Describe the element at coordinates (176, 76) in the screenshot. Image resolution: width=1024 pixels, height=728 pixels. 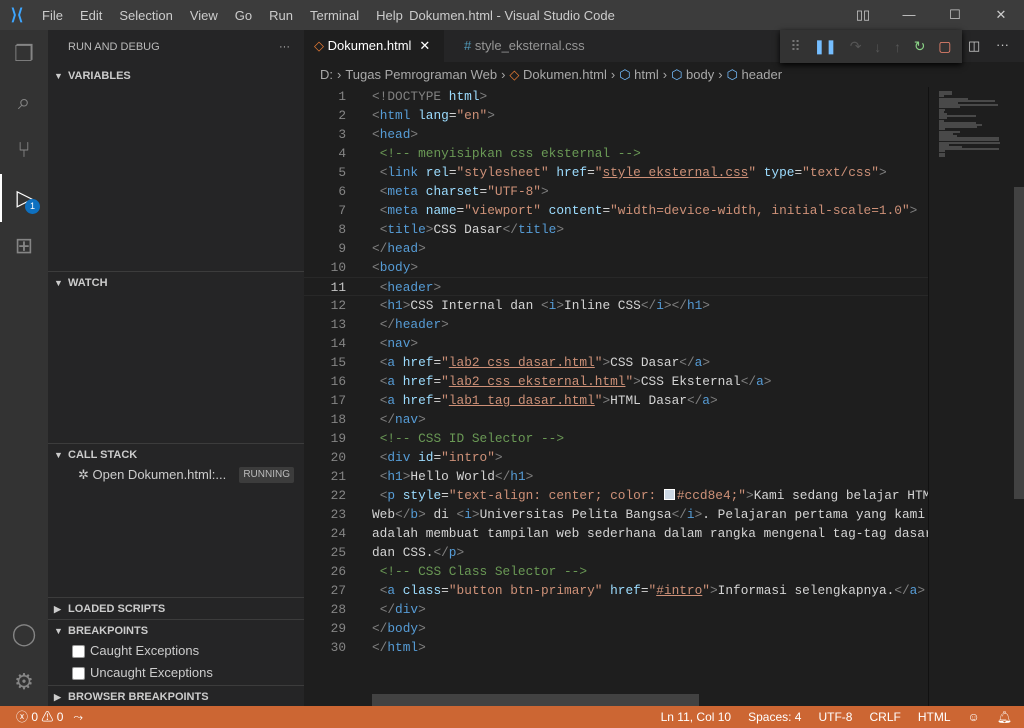
I see `section-variables: ▼ VARIABLES` at that location.